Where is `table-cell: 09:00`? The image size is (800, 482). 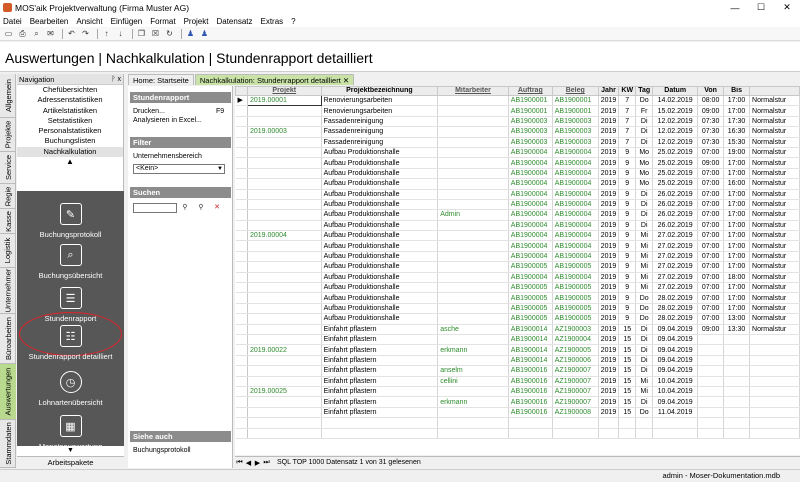
table-cell: 09:00 is located at coordinates (711, 111).